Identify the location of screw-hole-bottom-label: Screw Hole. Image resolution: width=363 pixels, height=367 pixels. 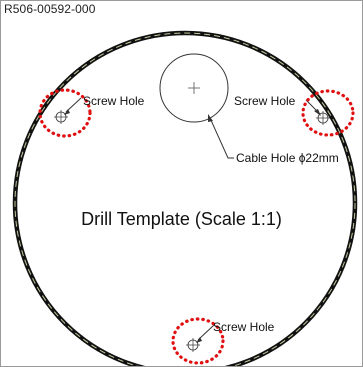
(244, 327).